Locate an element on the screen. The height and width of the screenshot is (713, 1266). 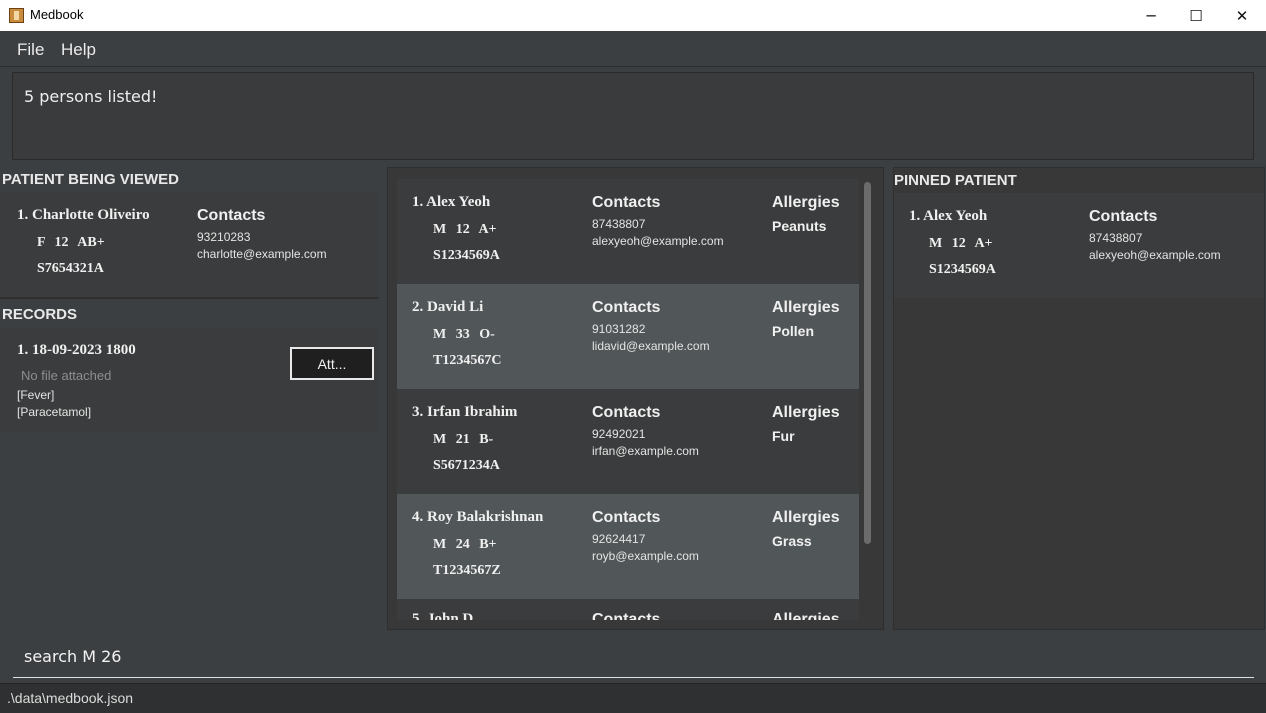
patient-allergy: Fur is located at coordinates (783, 436).